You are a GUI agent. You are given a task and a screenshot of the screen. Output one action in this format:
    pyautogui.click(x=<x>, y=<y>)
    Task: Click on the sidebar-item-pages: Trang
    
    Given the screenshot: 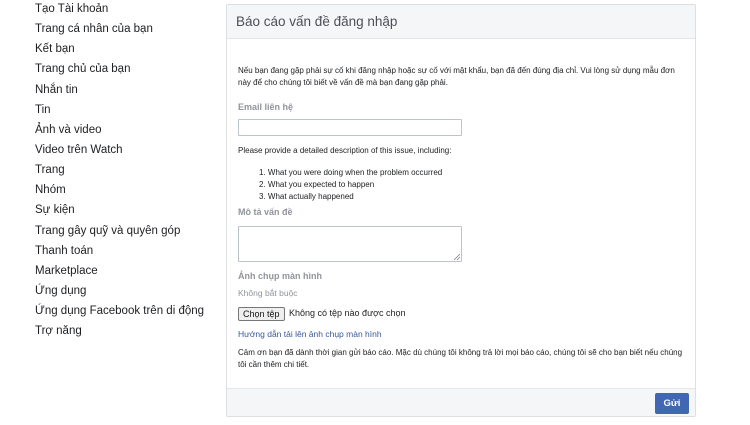 What is the action you would take?
    pyautogui.click(x=125, y=170)
    